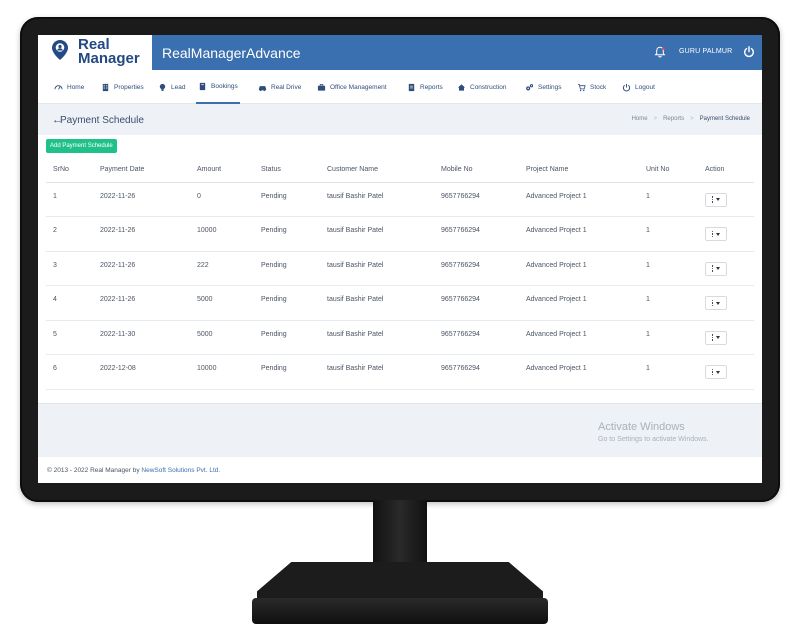 This screenshot has width=800, height=644. I want to click on bell-icon, so click(660, 52).